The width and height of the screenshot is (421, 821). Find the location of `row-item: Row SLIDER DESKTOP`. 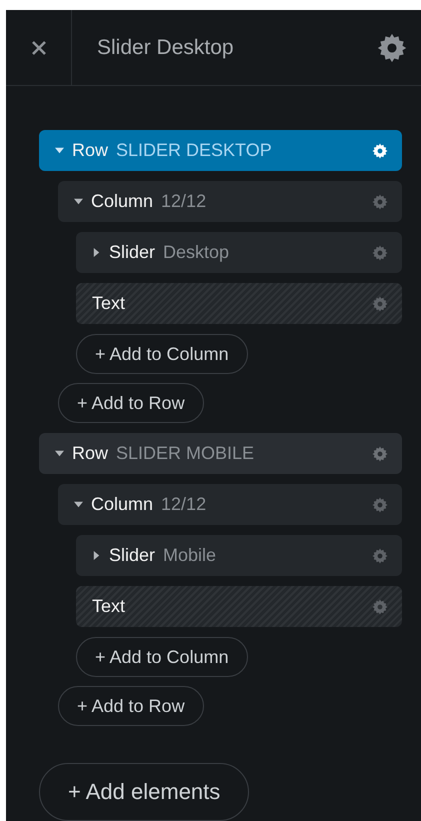

row-item: Row SLIDER DESKTOP is located at coordinates (220, 150).